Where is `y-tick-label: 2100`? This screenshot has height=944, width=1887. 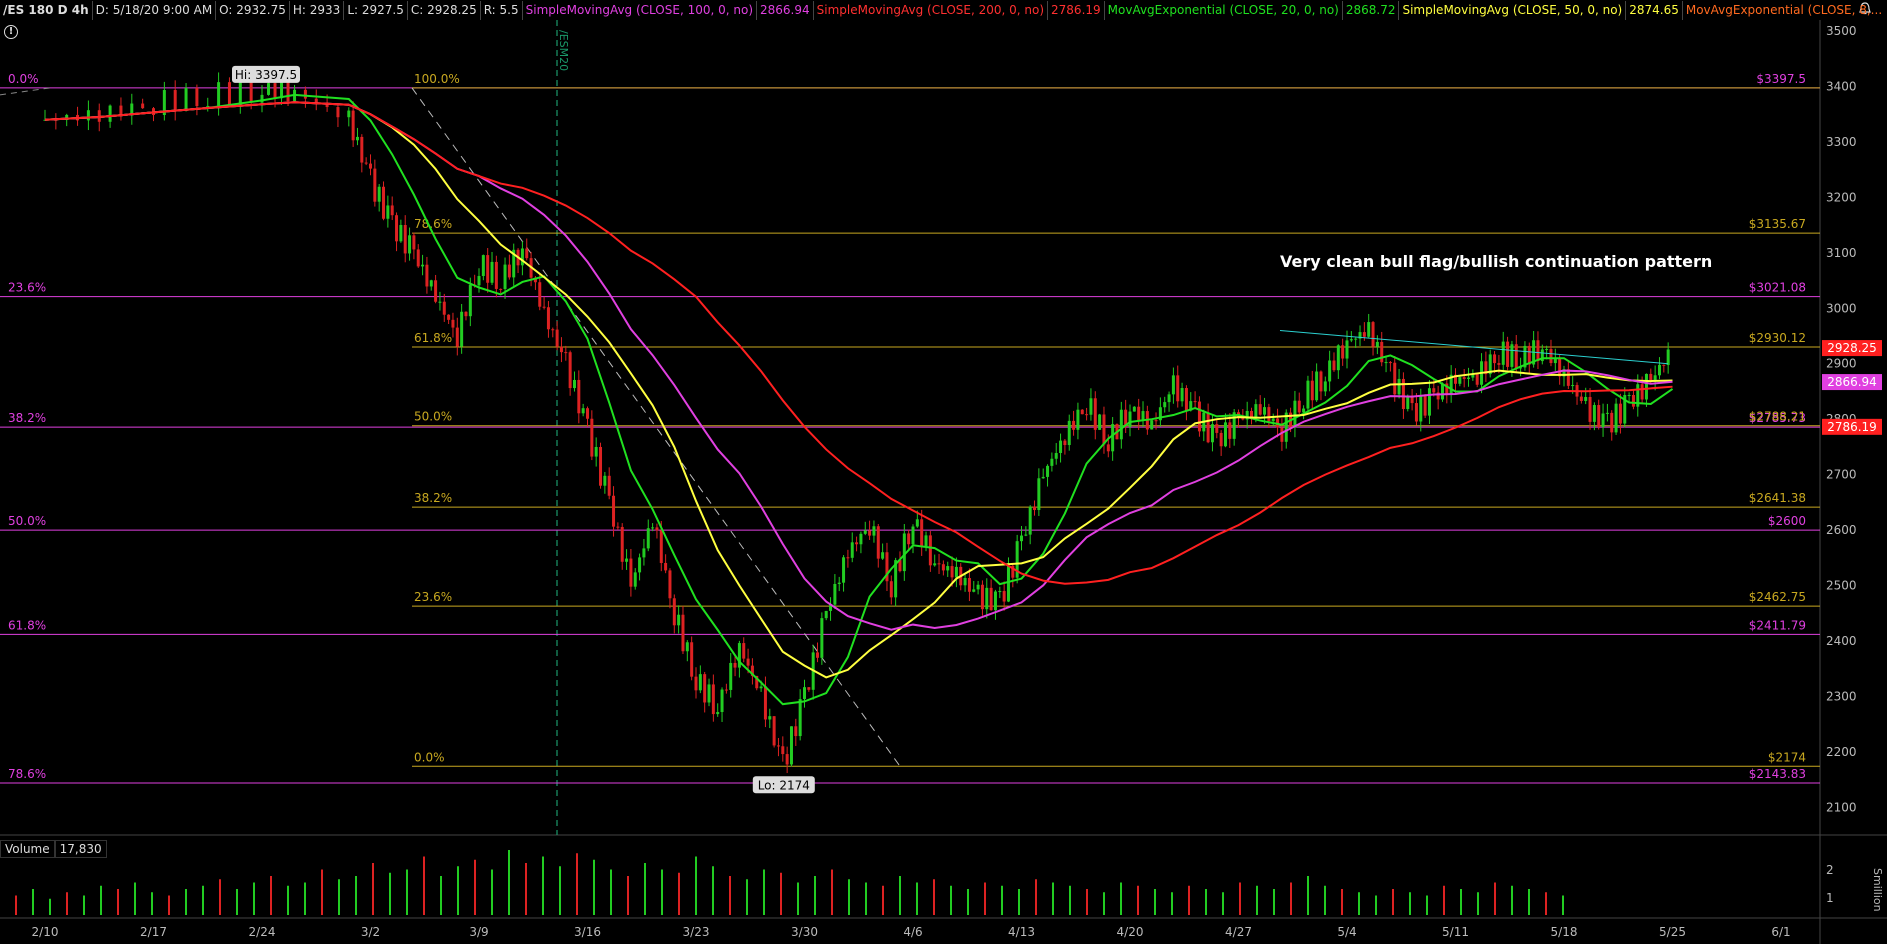
y-tick-label: 2100 is located at coordinates (1841, 807).